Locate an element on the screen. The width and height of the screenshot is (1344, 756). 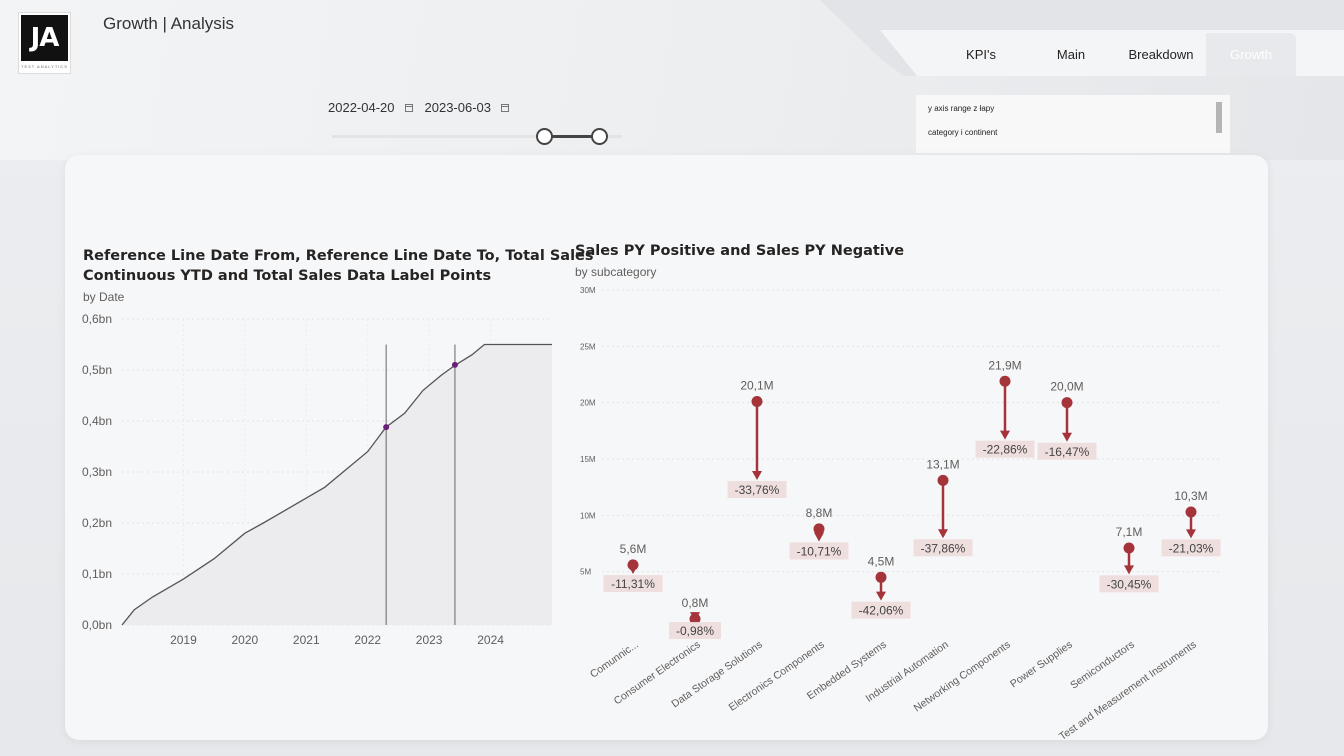
value-label: 20,0M is located at coordinates (1066, 387).